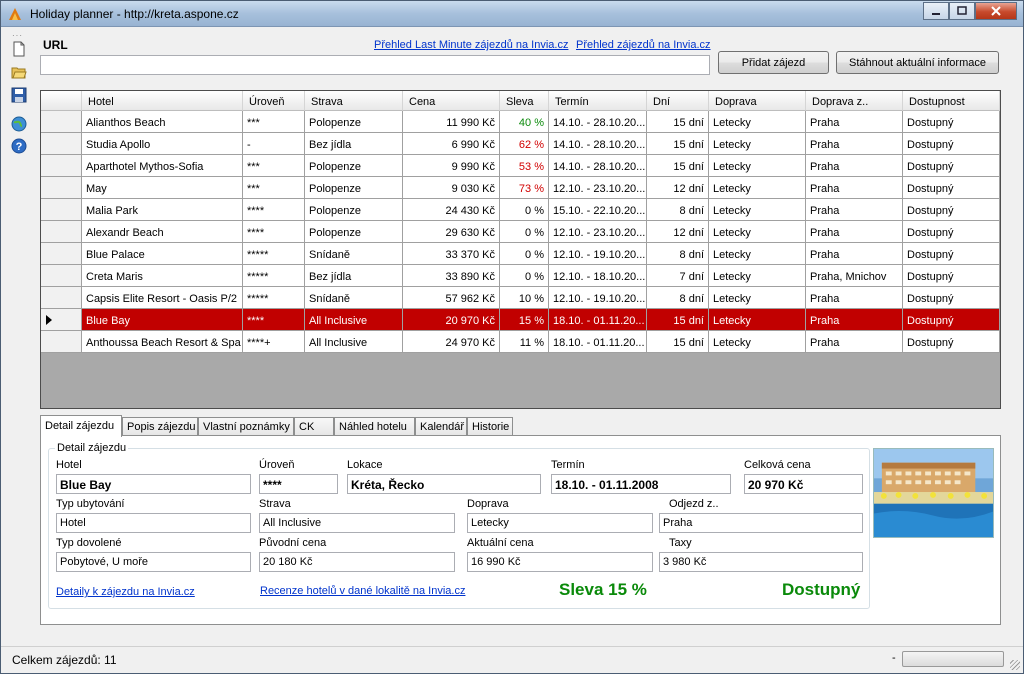 This screenshot has height=674, width=1024. I want to click on column-header-departure: Doprava z.., so click(854, 101).